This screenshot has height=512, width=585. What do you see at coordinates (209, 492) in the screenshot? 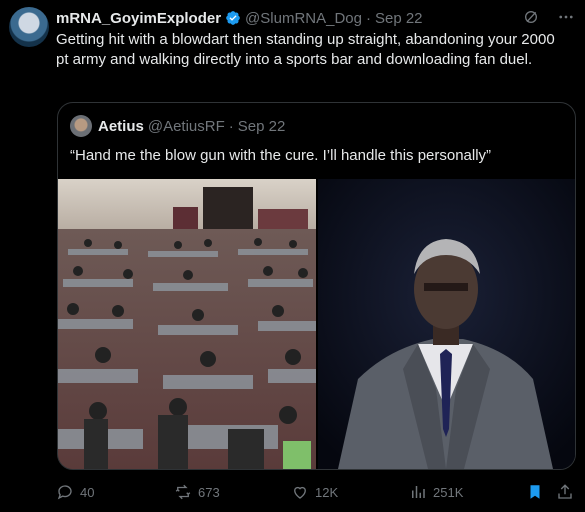
I see `repost-count: 673` at bounding box center [209, 492].